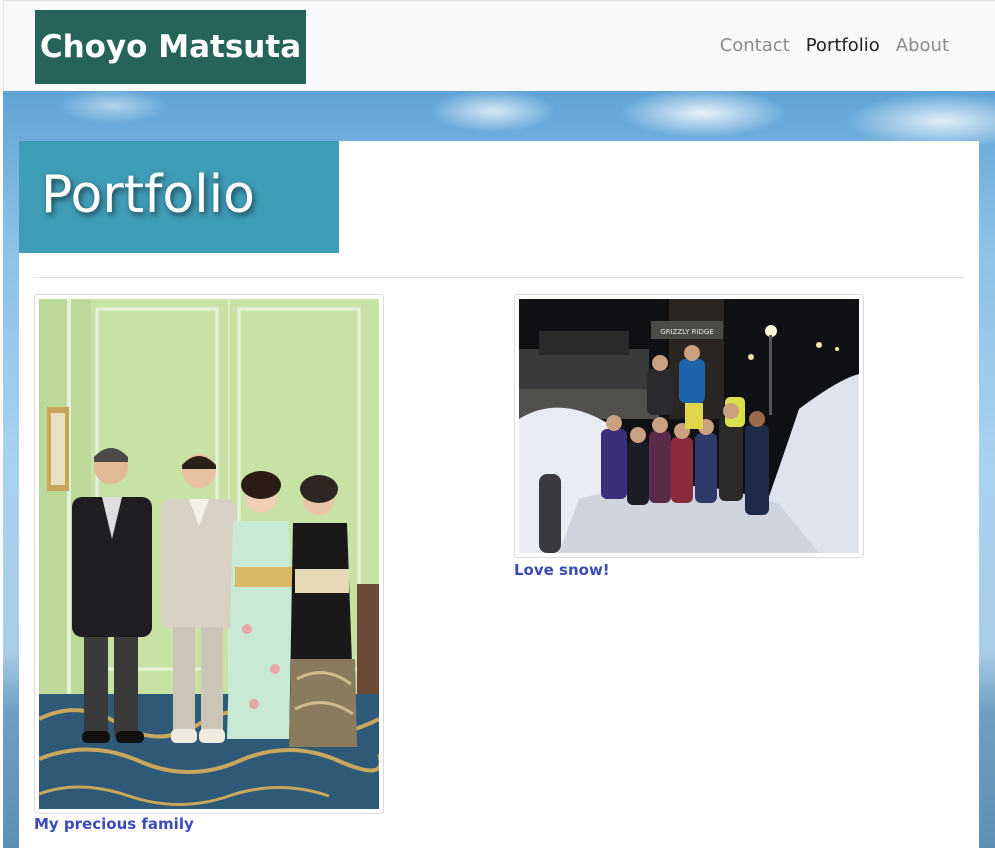 The height and width of the screenshot is (848, 995). Describe the element at coordinates (843, 46) in the screenshot. I see `nav-link-portfolio: Portfolio` at that location.